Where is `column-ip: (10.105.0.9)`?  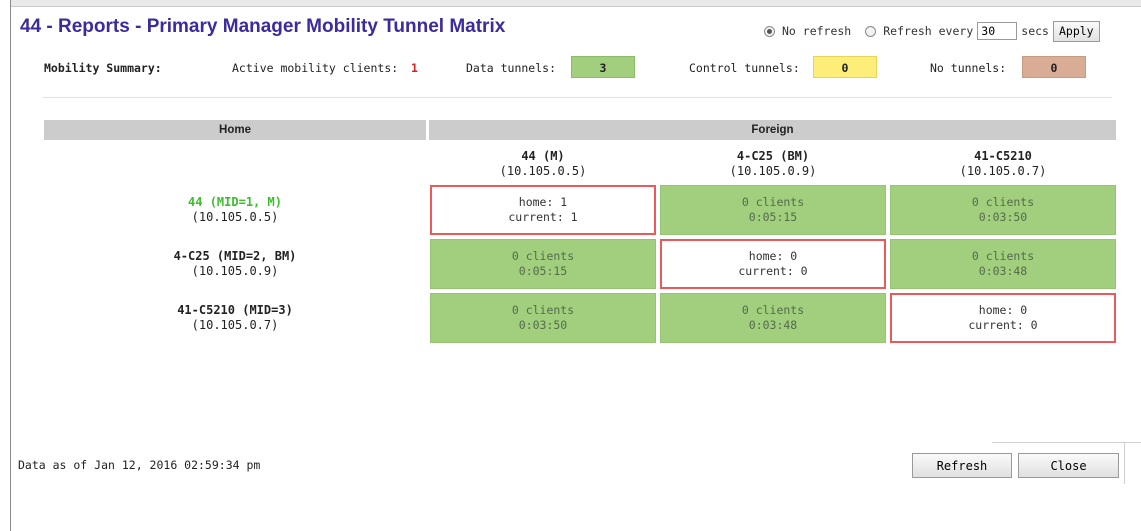 column-ip: (10.105.0.9) is located at coordinates (773, 171).